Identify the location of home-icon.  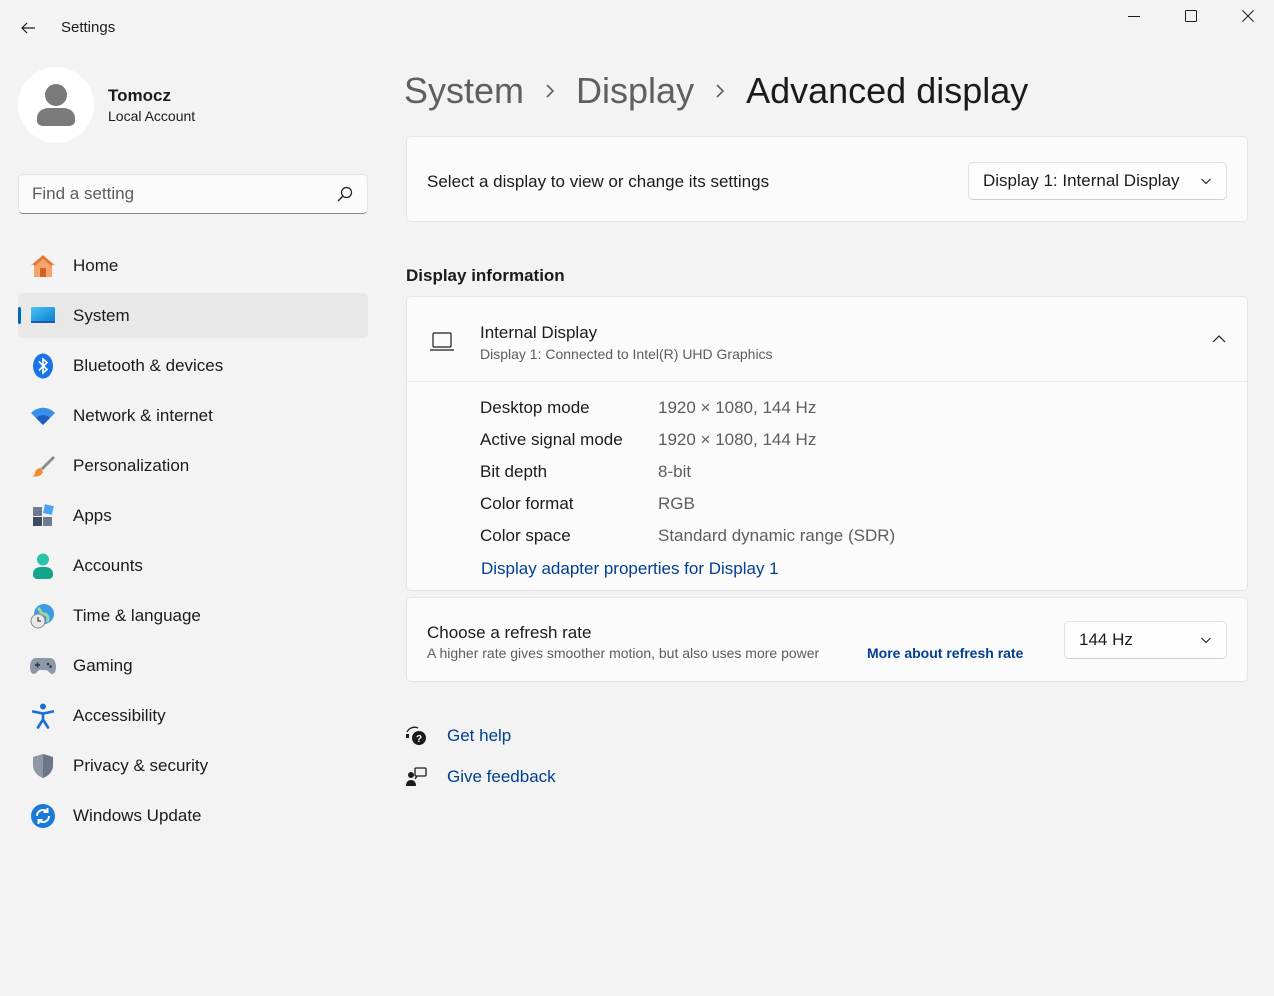
(43, 266).